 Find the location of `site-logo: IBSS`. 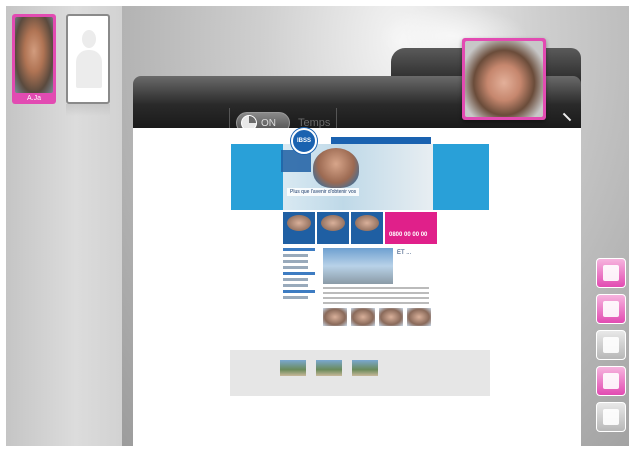

site-logo: IBSS is located at coordinates (304, 141).